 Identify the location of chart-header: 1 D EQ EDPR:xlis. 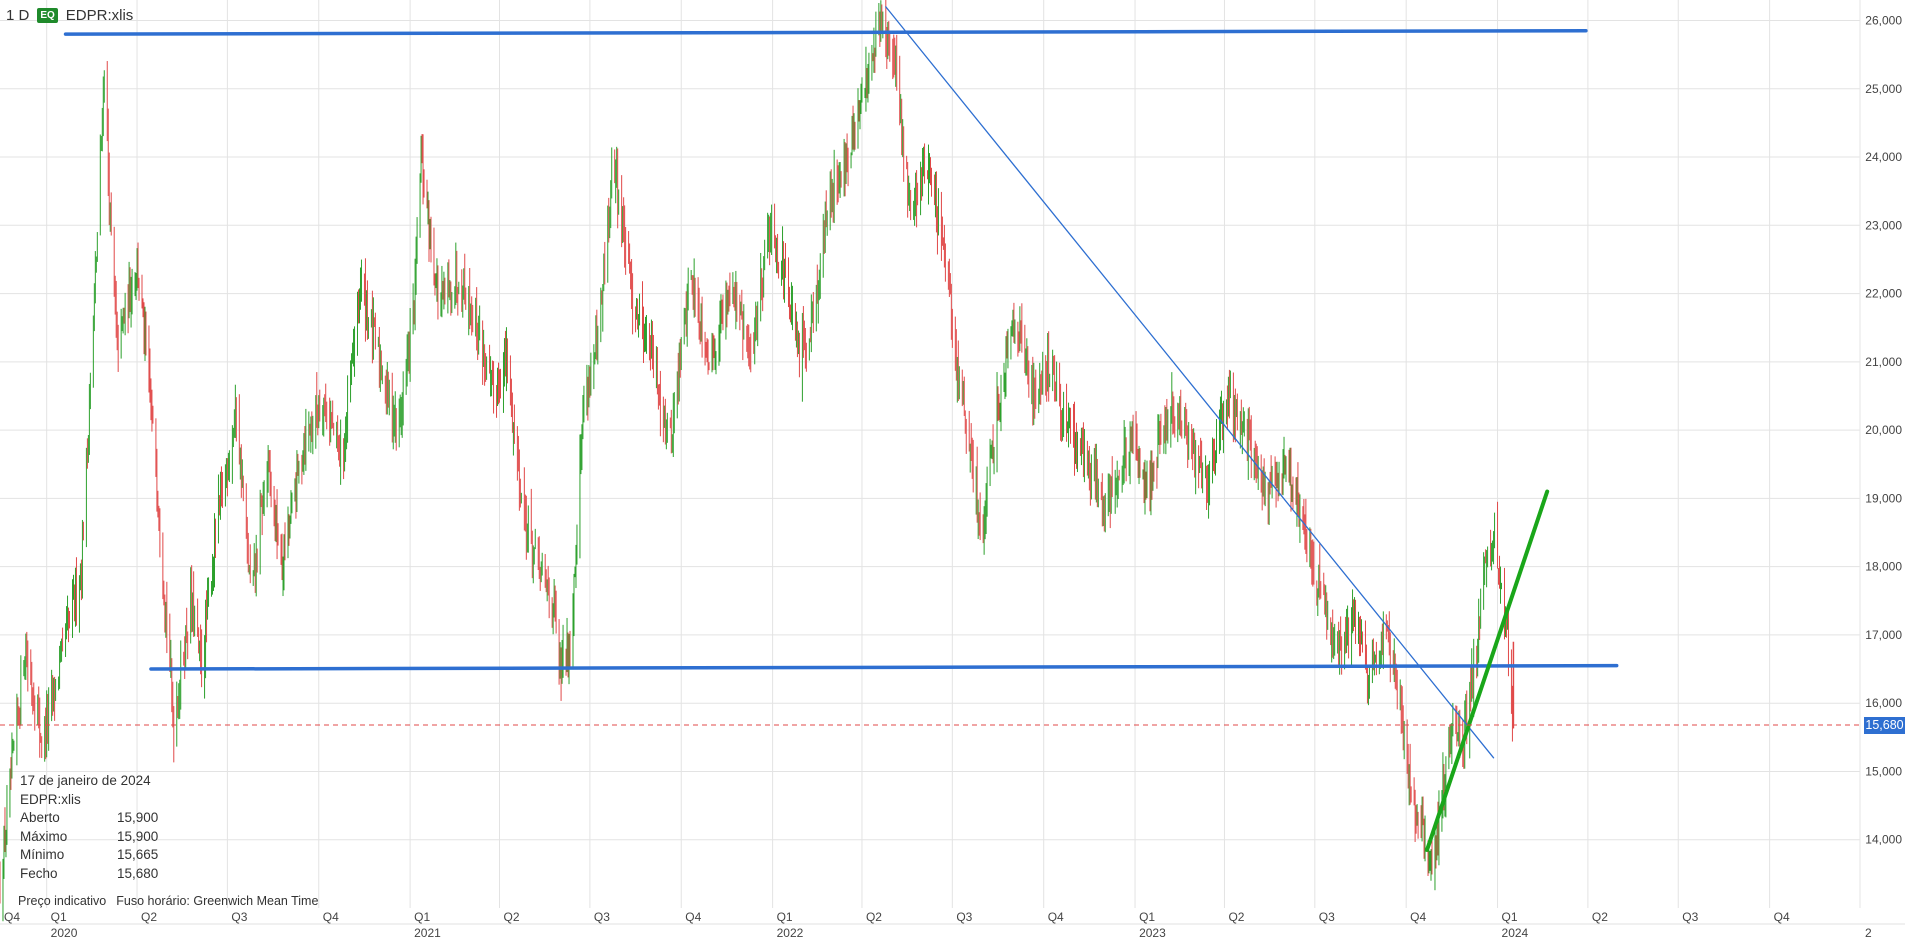
(69, 15).